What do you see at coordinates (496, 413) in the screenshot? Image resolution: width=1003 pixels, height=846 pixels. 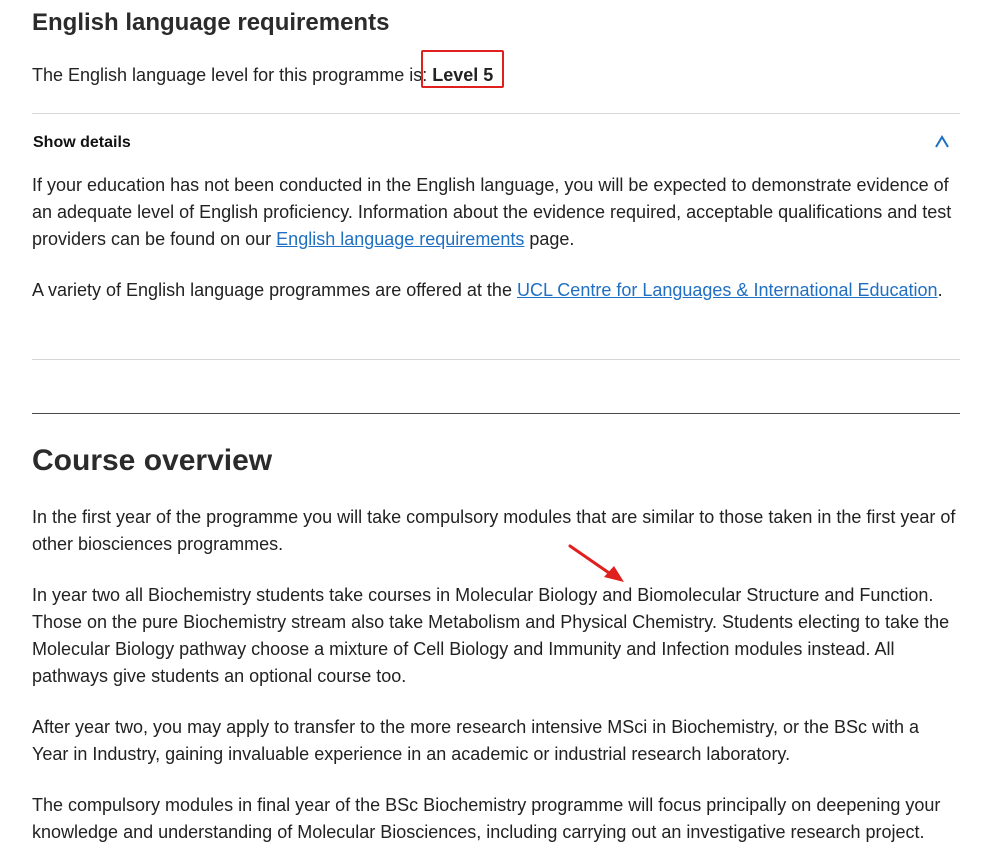 I see `section-divider` at bounding box center [496, 413].